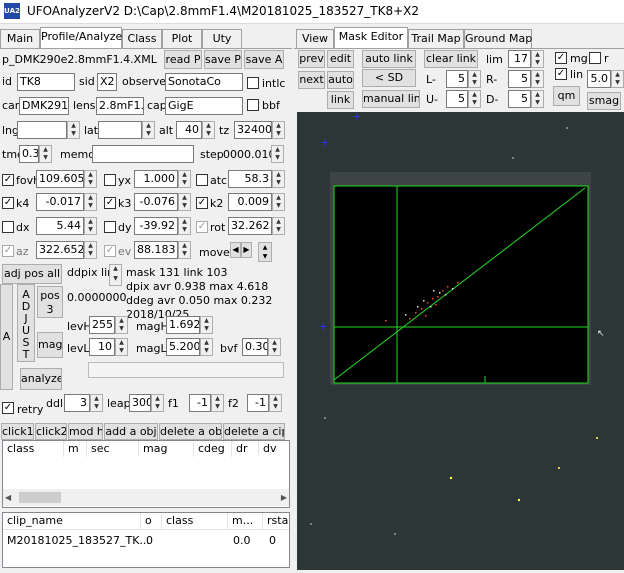  I want to click on rot-input: 32.262, so click(250, 226).